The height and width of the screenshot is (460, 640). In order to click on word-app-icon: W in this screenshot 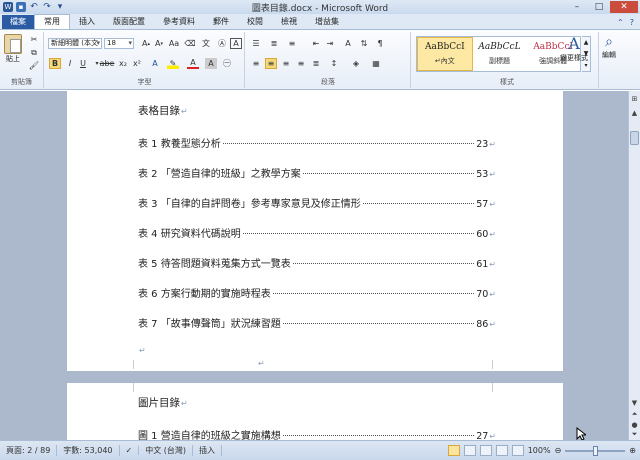, I will do `click(8, 7)`.